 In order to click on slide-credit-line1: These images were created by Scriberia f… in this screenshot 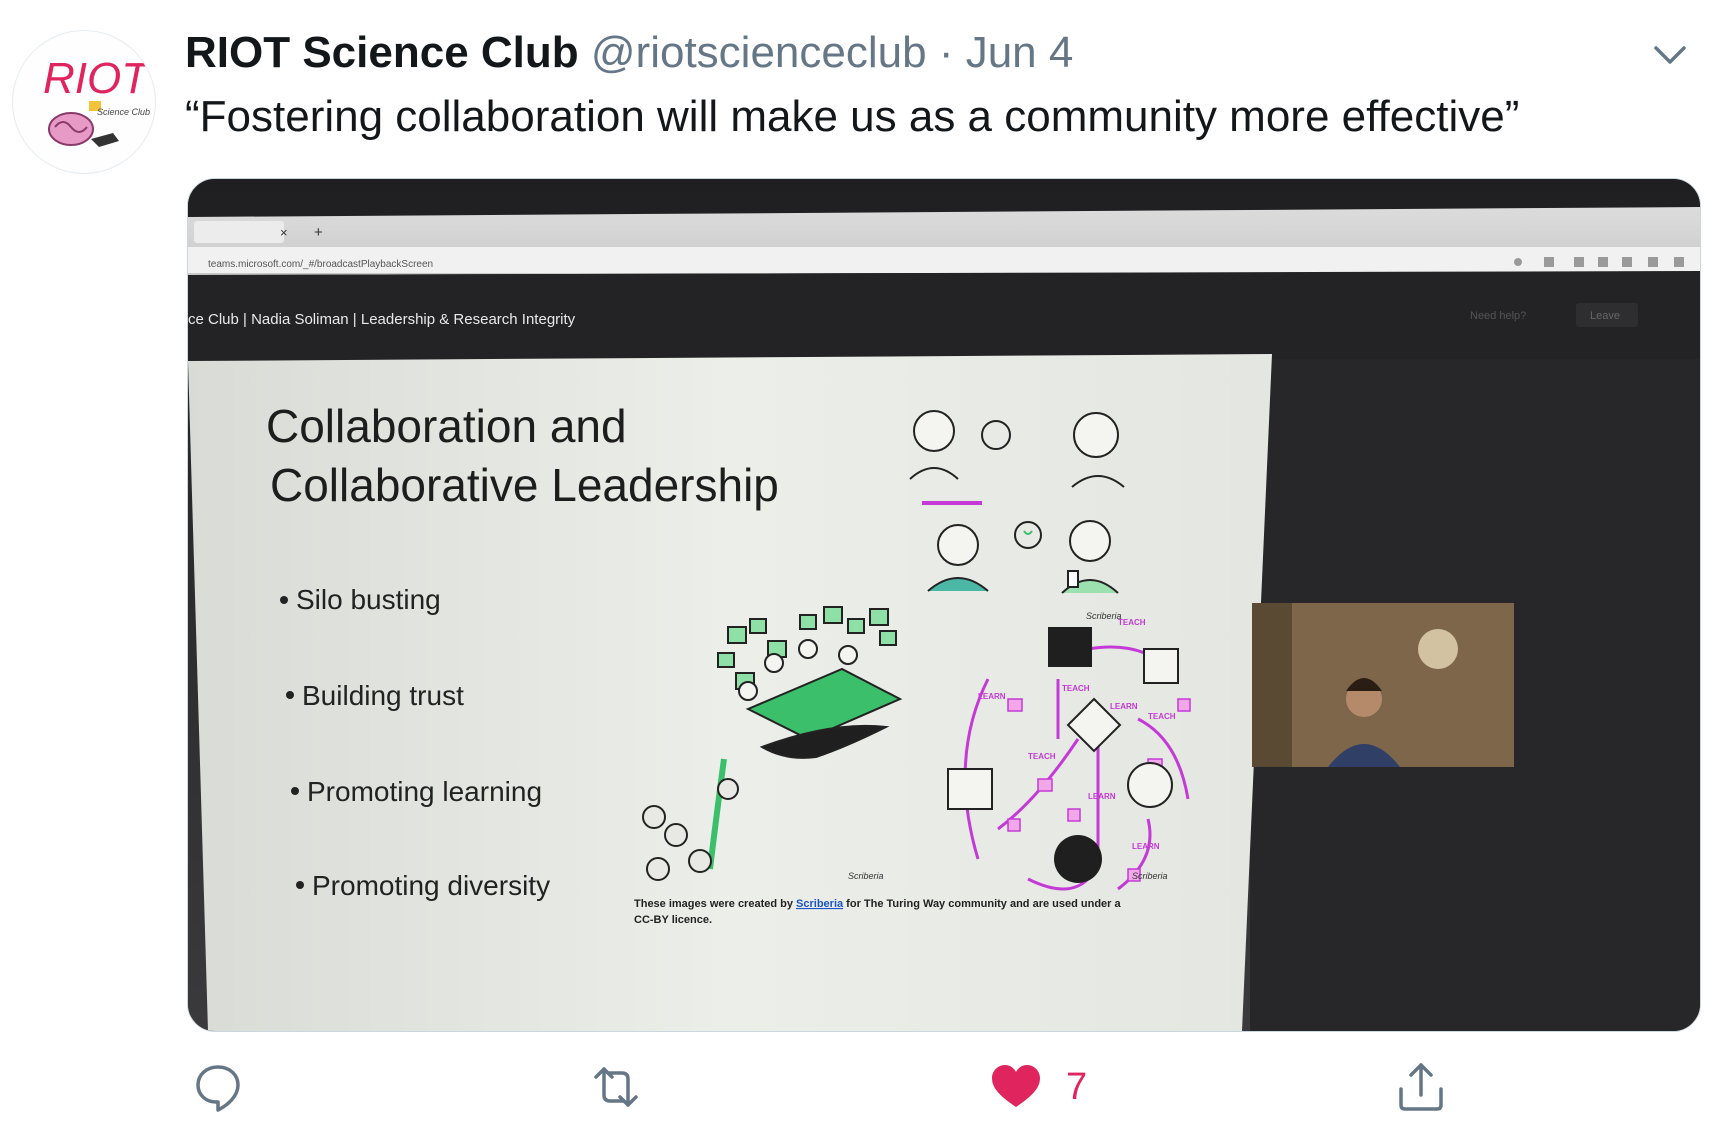, I will do `click(877, 904)`.